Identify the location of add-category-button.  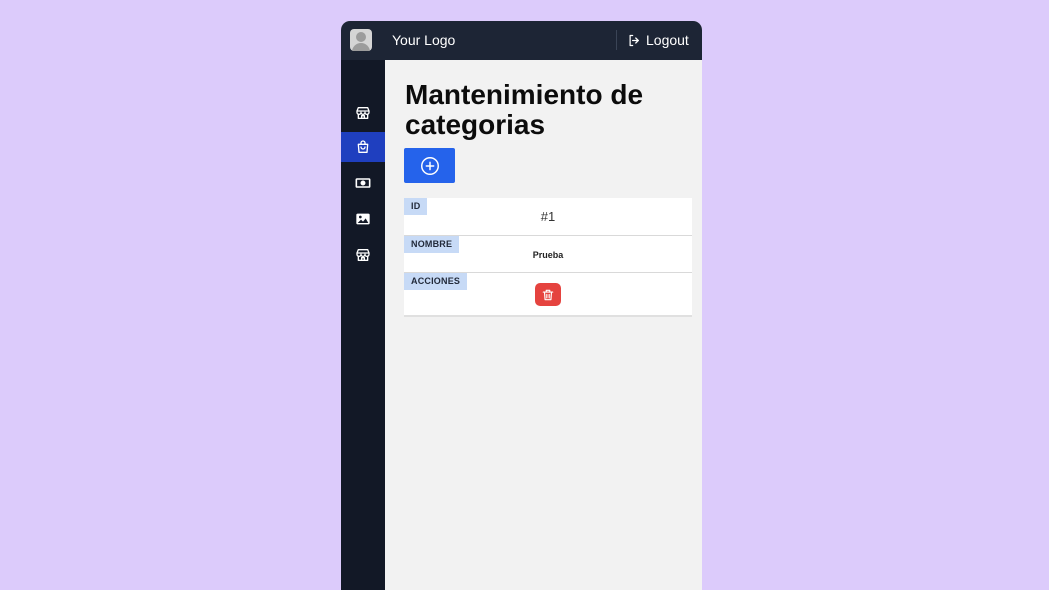
(429, 165).